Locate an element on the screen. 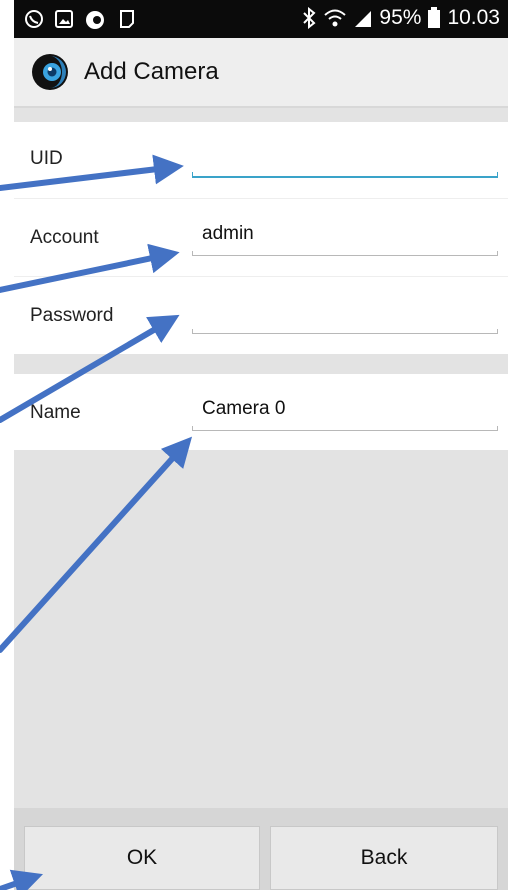 The height and width of the screenshot is (890, 520). name-label: Name is located at coordinates (55, 412).